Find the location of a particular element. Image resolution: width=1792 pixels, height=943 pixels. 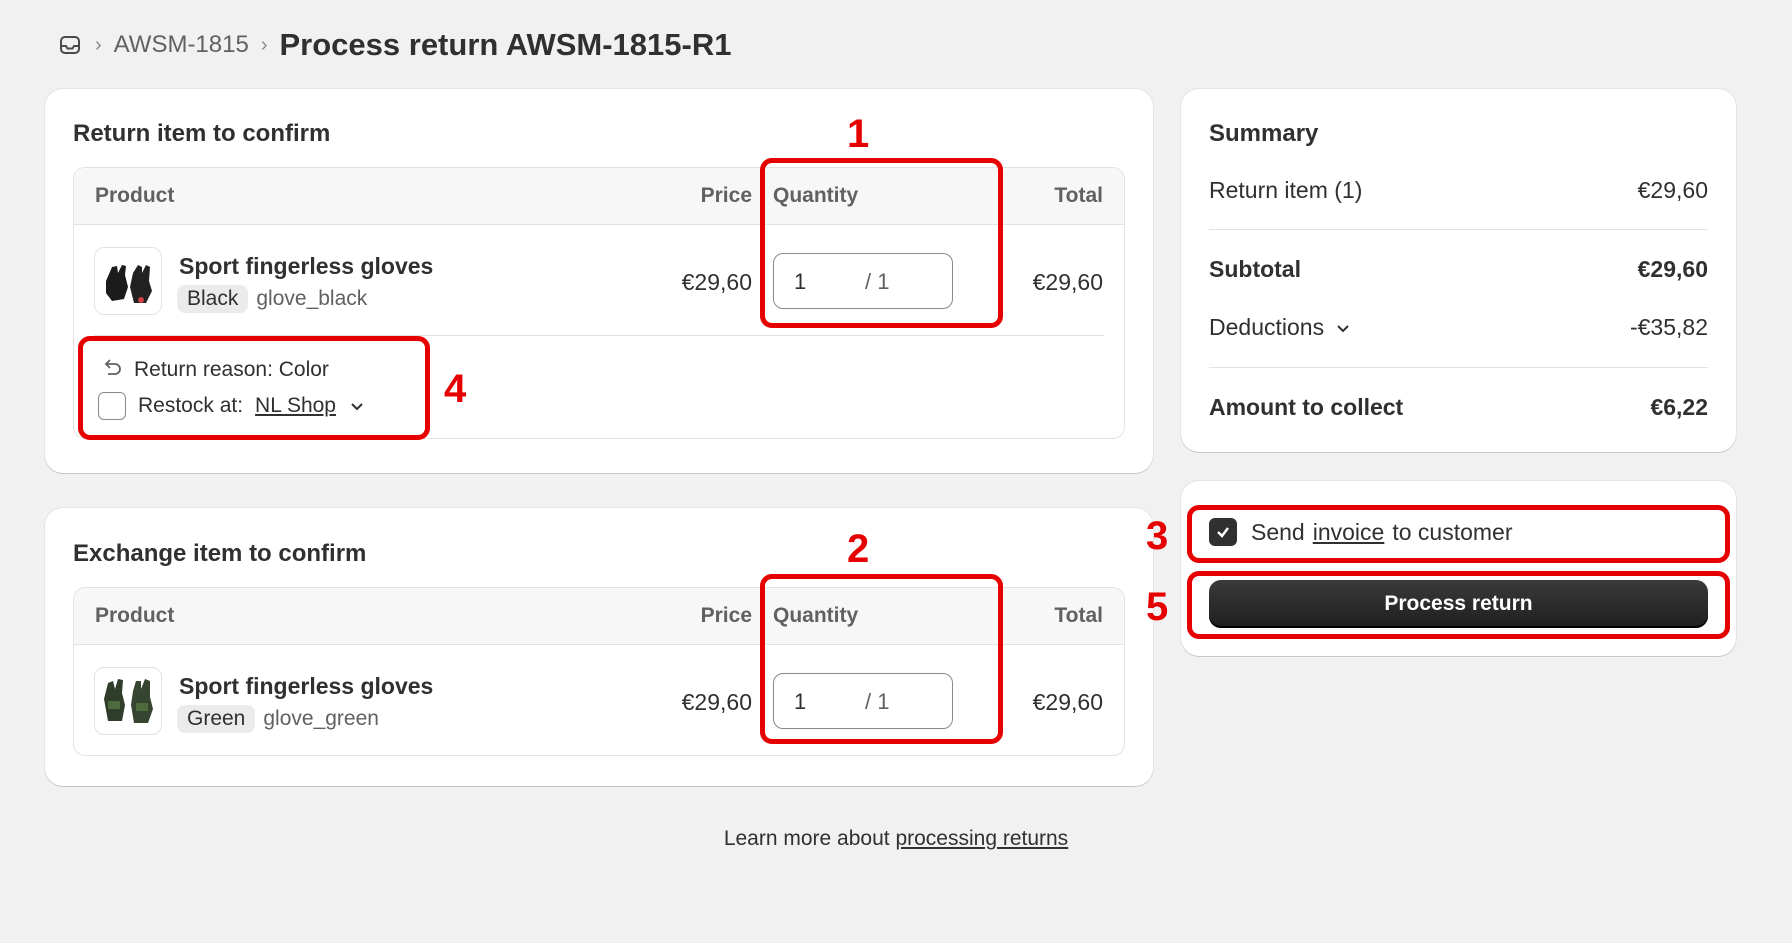

amount-value: €6,22 is located at coordinates (1679, 407).